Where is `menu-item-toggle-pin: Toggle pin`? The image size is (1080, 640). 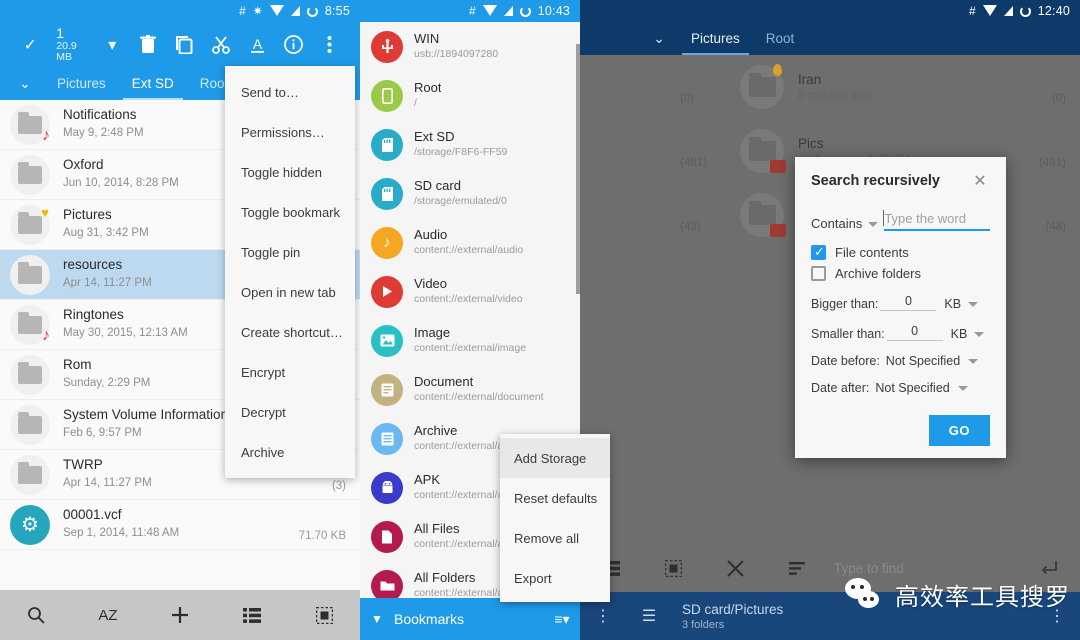
menu-item-toggle-pin: Toggle pin is located at coordinates (290, 252).